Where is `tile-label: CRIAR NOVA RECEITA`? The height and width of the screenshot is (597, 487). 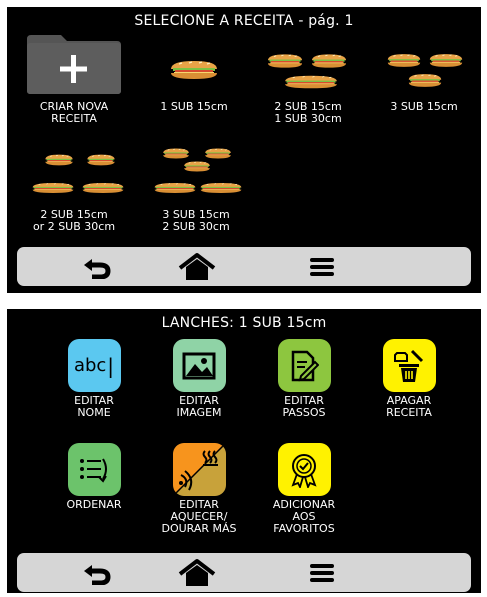 tile-label: CRIAR NOVA RECEITA is located at coordinates (74, 112).